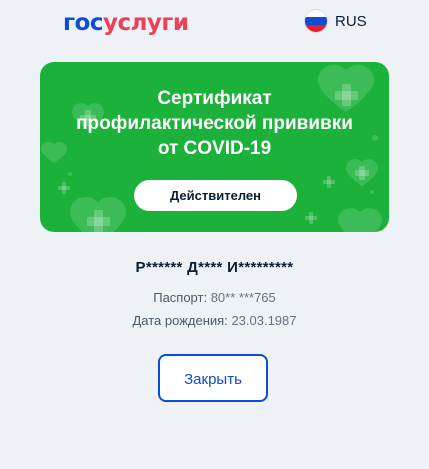 This screenshot has height=469, width=429. I want to click on passport-line: Паспорт: 80** ***765, so click(214, 297).